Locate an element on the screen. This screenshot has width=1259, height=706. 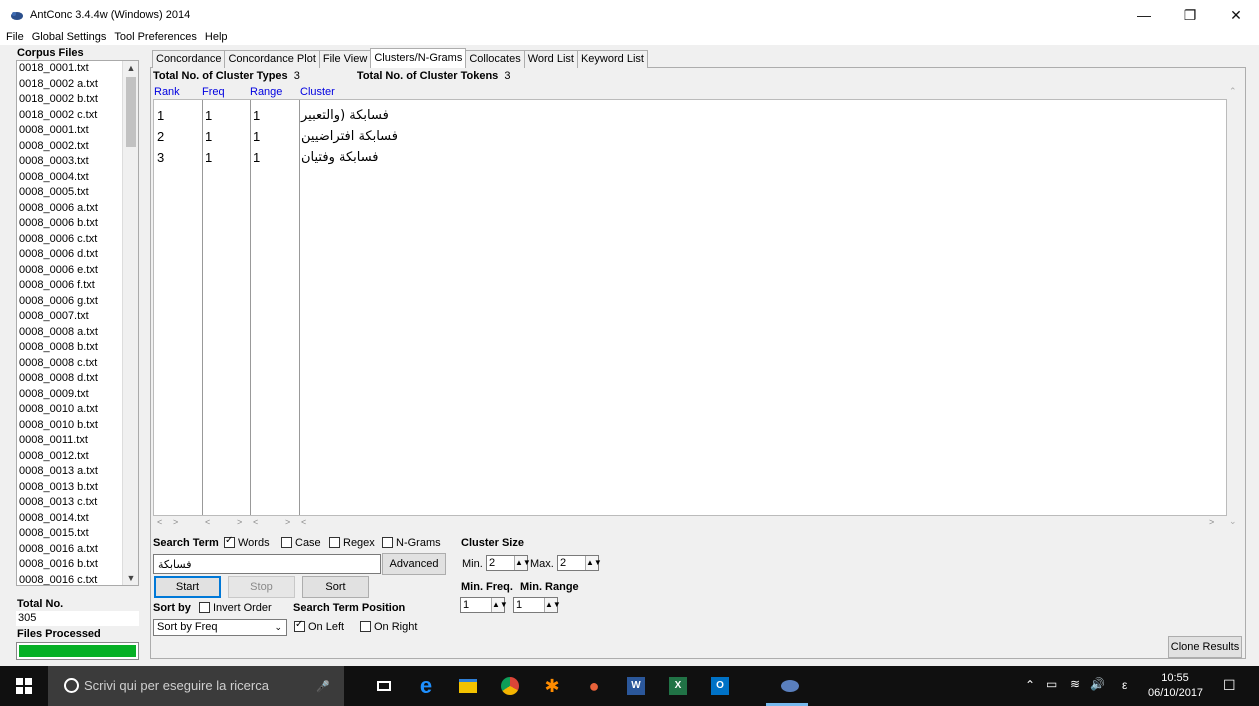
scroll-down-icon: ▼ is located at coordinates (130, 578).